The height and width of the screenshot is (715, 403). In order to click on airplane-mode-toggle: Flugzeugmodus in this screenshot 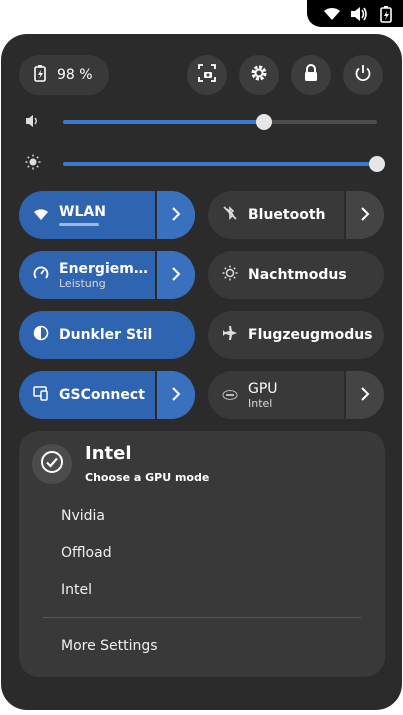, I will do `click(296, 335)`.